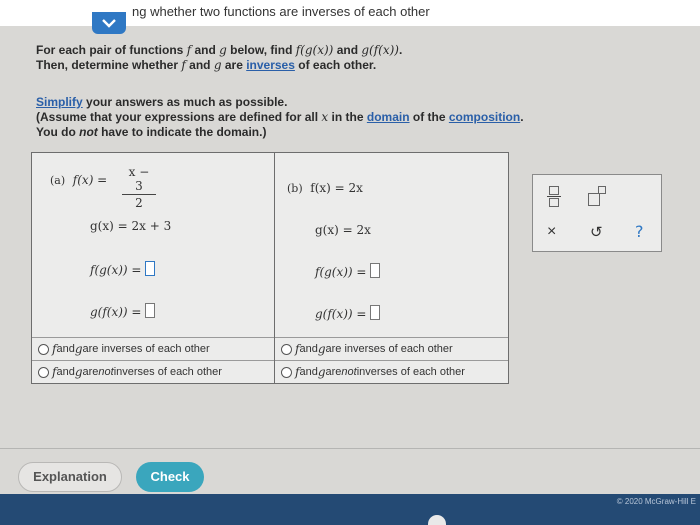  I want to click on undo-icon: ↺, so click(596, 232).